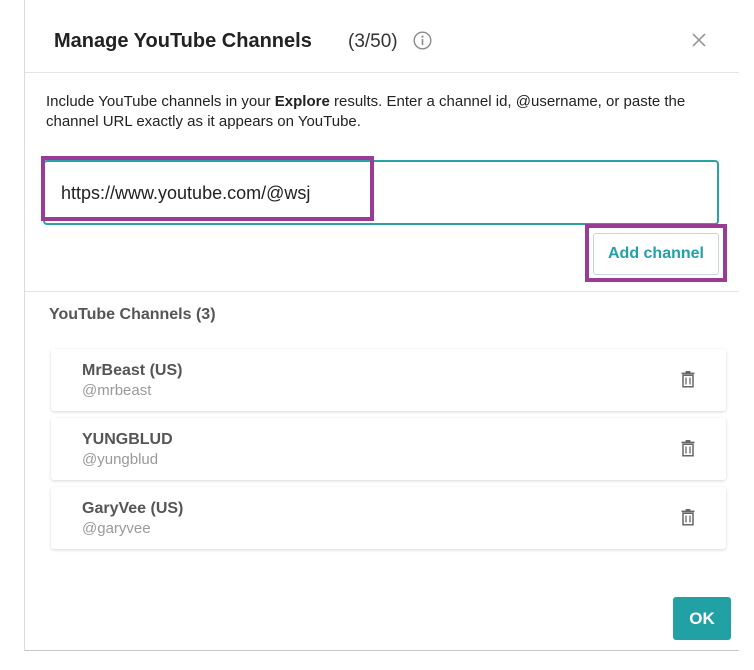 The image size is (754, 670). I want to click on channel-count: (3/50), so click(373, 41).